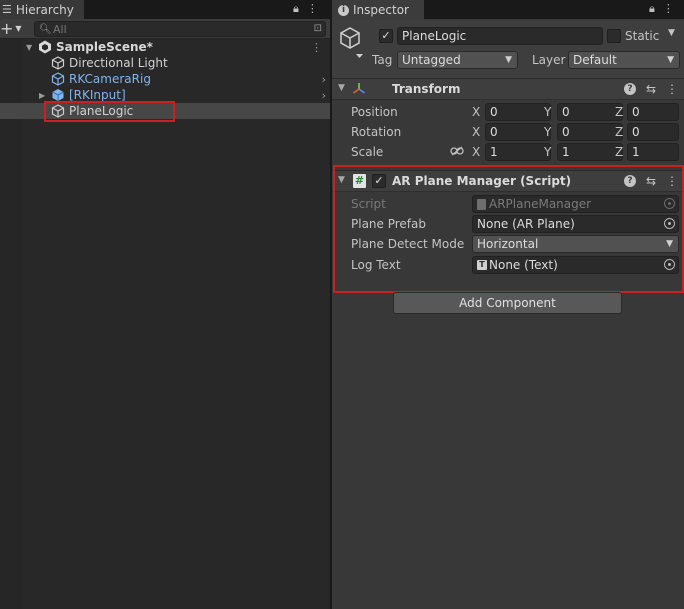  I want to click on prefab-cube-icon, so click(58, 79).